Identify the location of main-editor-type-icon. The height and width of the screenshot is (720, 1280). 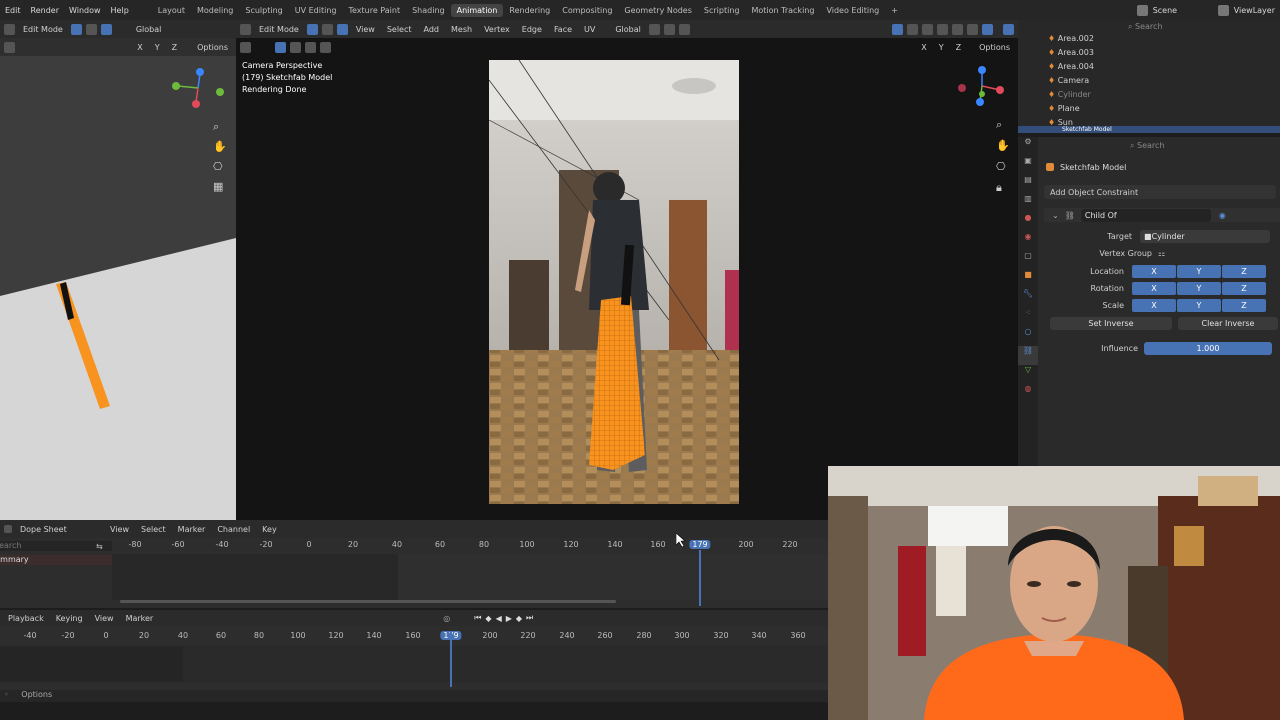
(245, 29).